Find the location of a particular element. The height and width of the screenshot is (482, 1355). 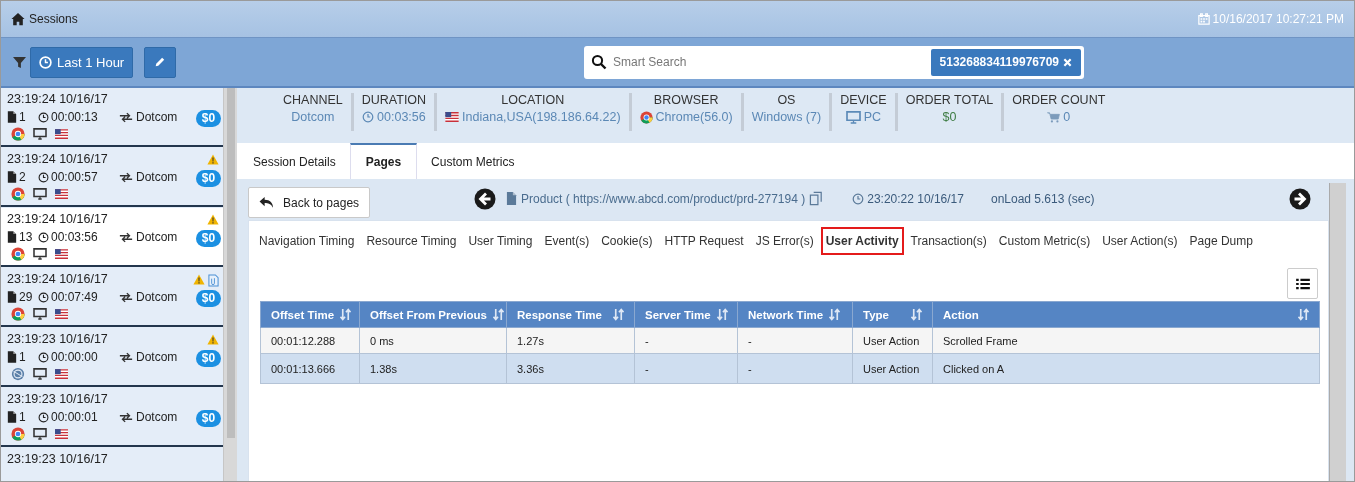

metric-value: 0 is located at coordinates (1067, 117).